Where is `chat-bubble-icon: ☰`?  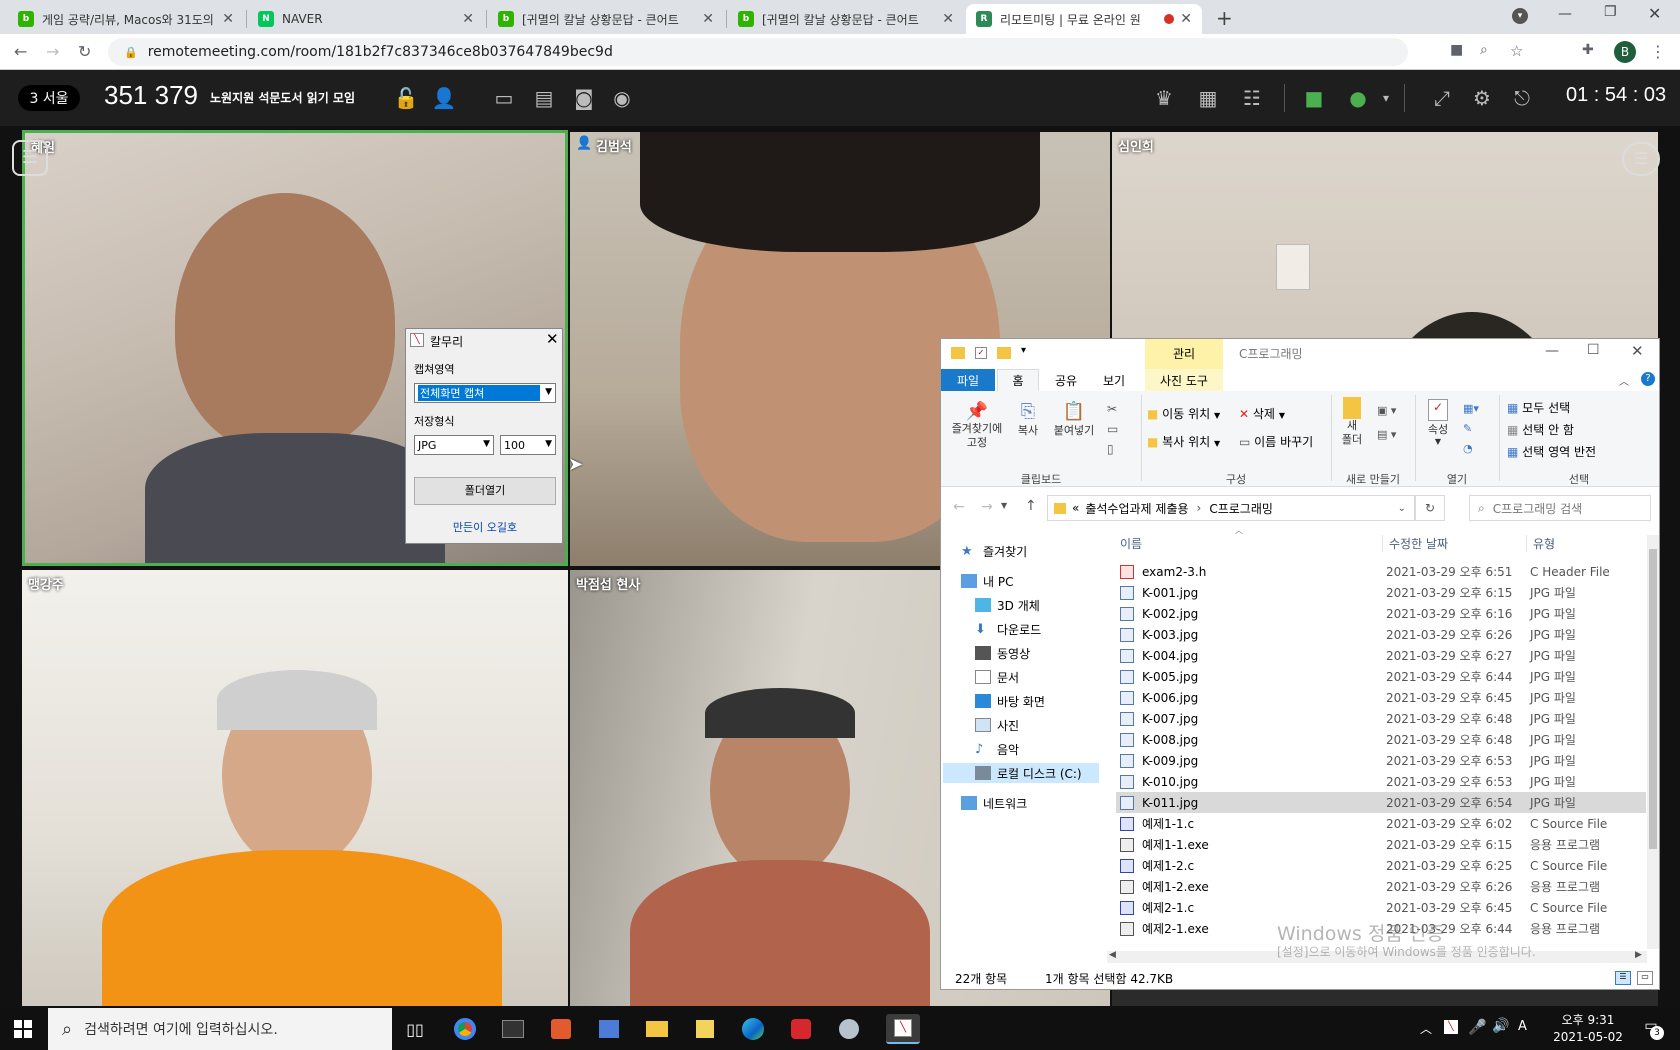
chat-bubble-icon: ☰ is located at coordinates (1641, 159).